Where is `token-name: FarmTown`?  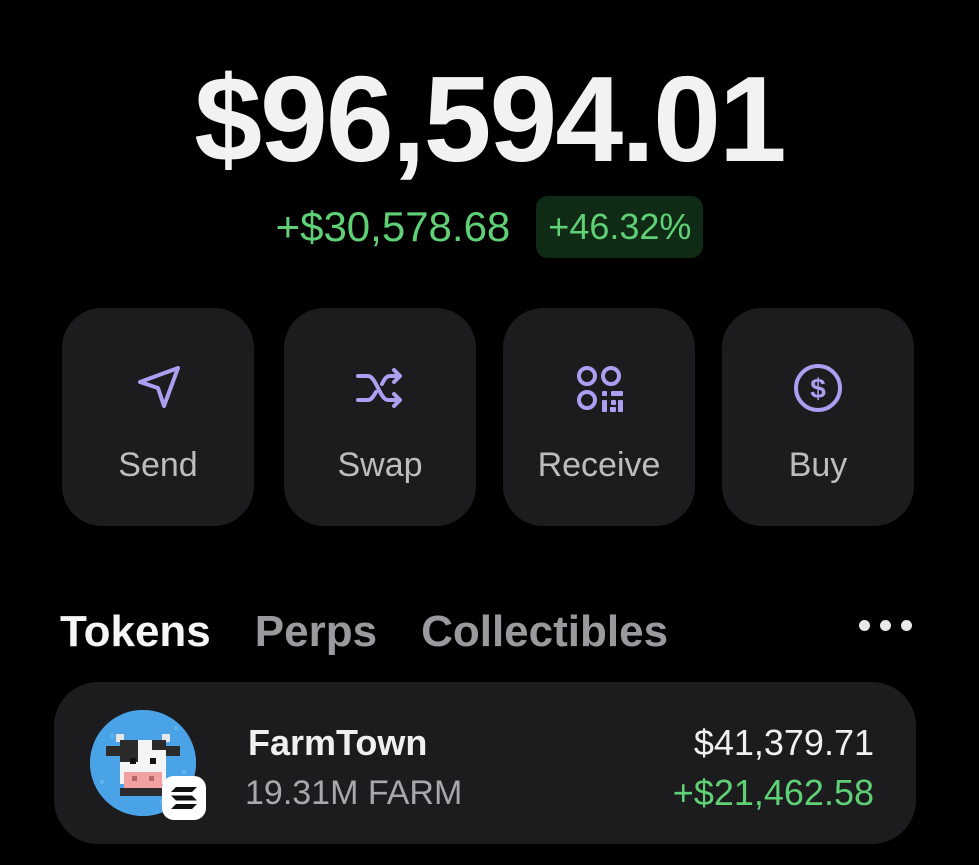
token-name: FarmTown is located at coordinates (338, 742).